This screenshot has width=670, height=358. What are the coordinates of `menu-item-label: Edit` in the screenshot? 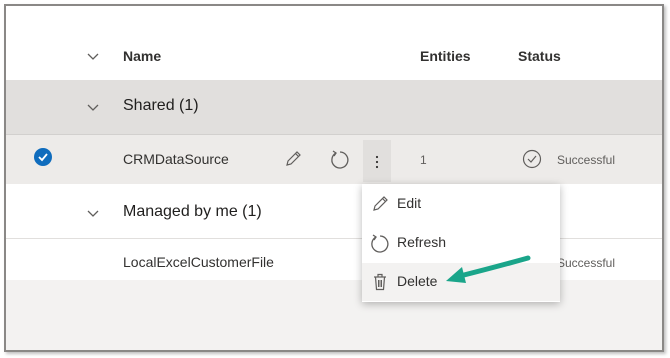 It's located at (409, 203).